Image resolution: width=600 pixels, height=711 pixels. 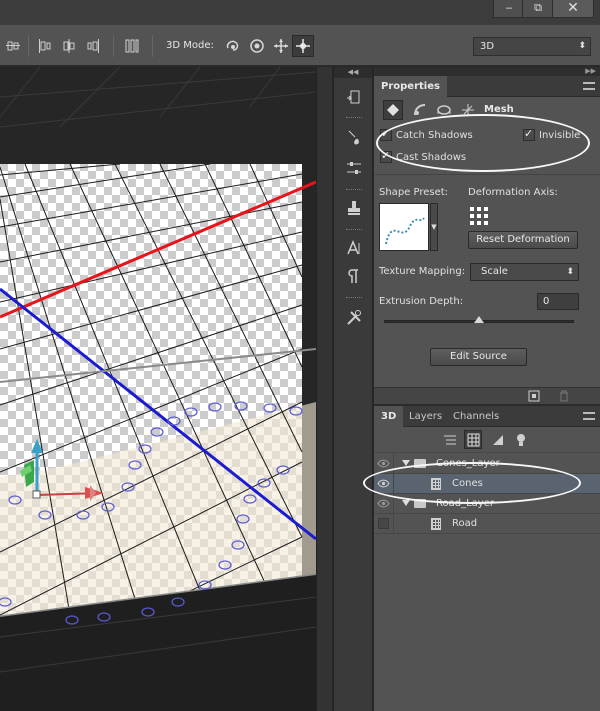 I want to click on properties-footer, so click(x=487, y=395).